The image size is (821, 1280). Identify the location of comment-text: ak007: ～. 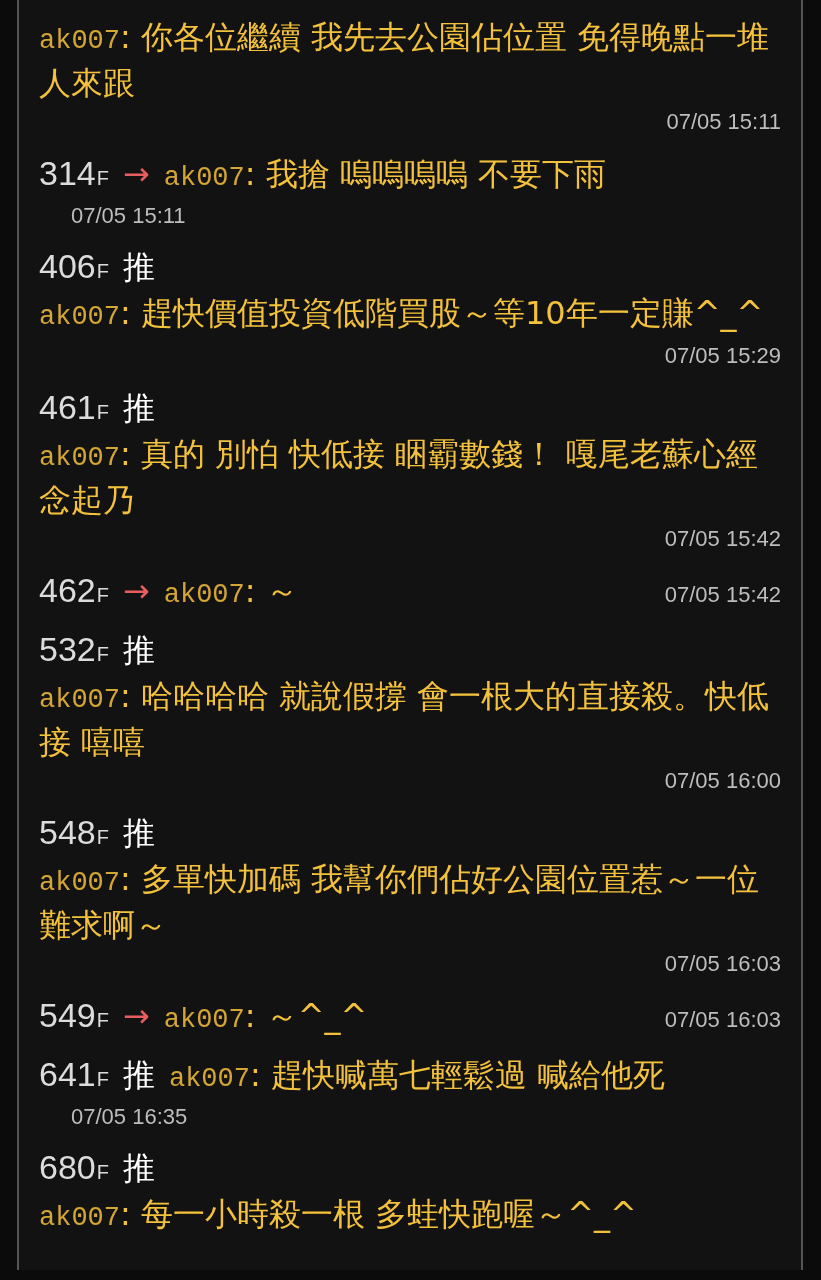
(230, 591).